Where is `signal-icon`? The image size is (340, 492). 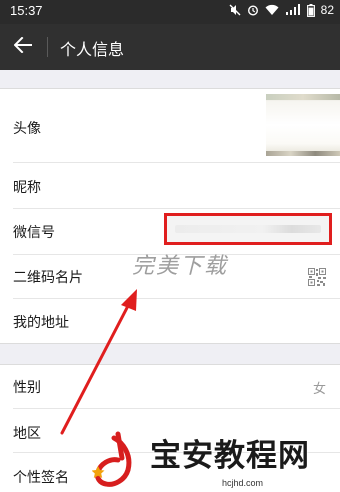
signal-icon is located at coordinates (293, 10).